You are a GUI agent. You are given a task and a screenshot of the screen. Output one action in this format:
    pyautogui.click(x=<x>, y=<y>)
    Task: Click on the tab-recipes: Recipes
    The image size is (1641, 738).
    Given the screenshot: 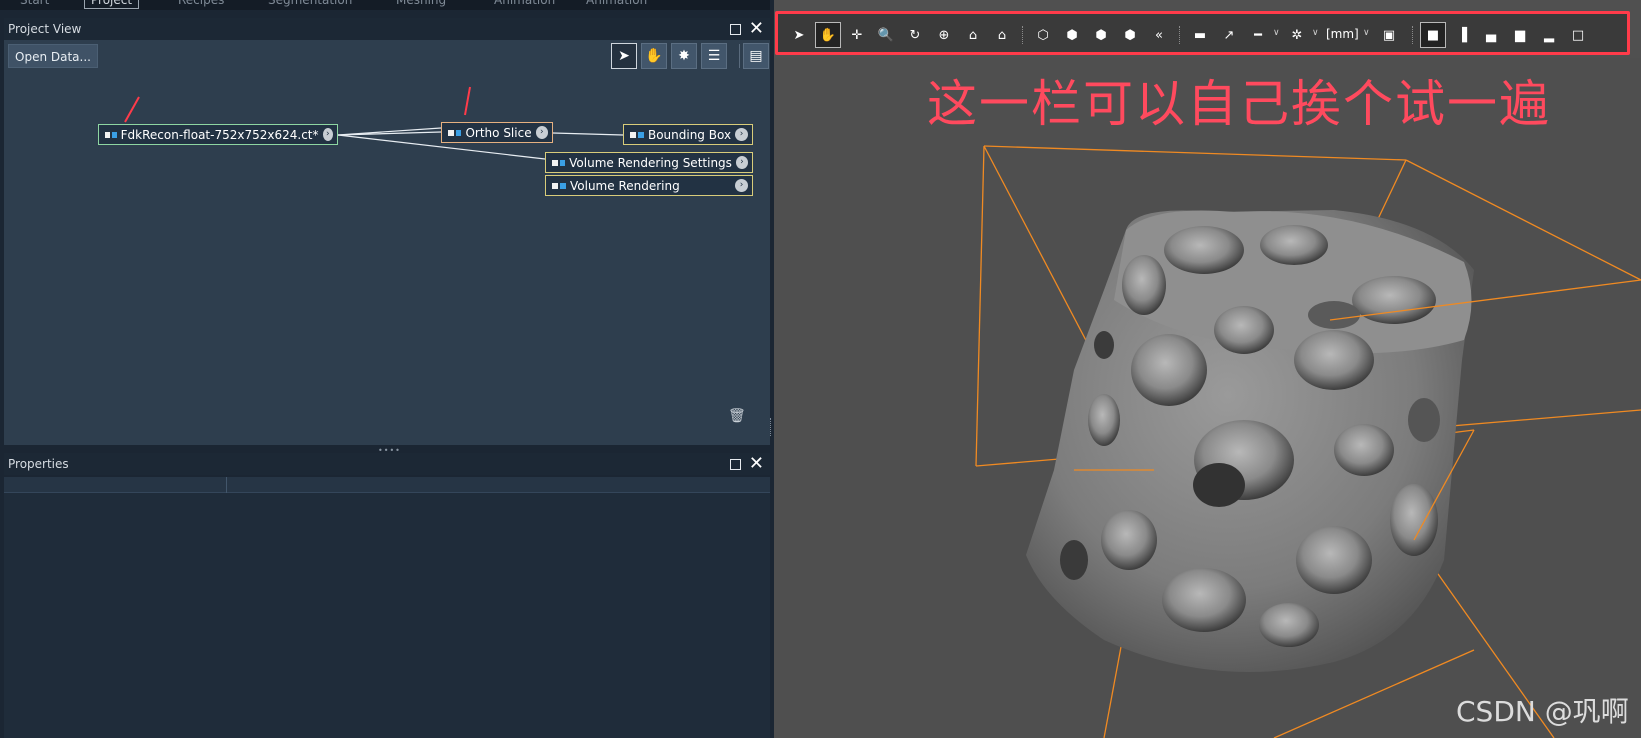 What is the action you would take?
    pyautogui.click(x=201, y=4)
    